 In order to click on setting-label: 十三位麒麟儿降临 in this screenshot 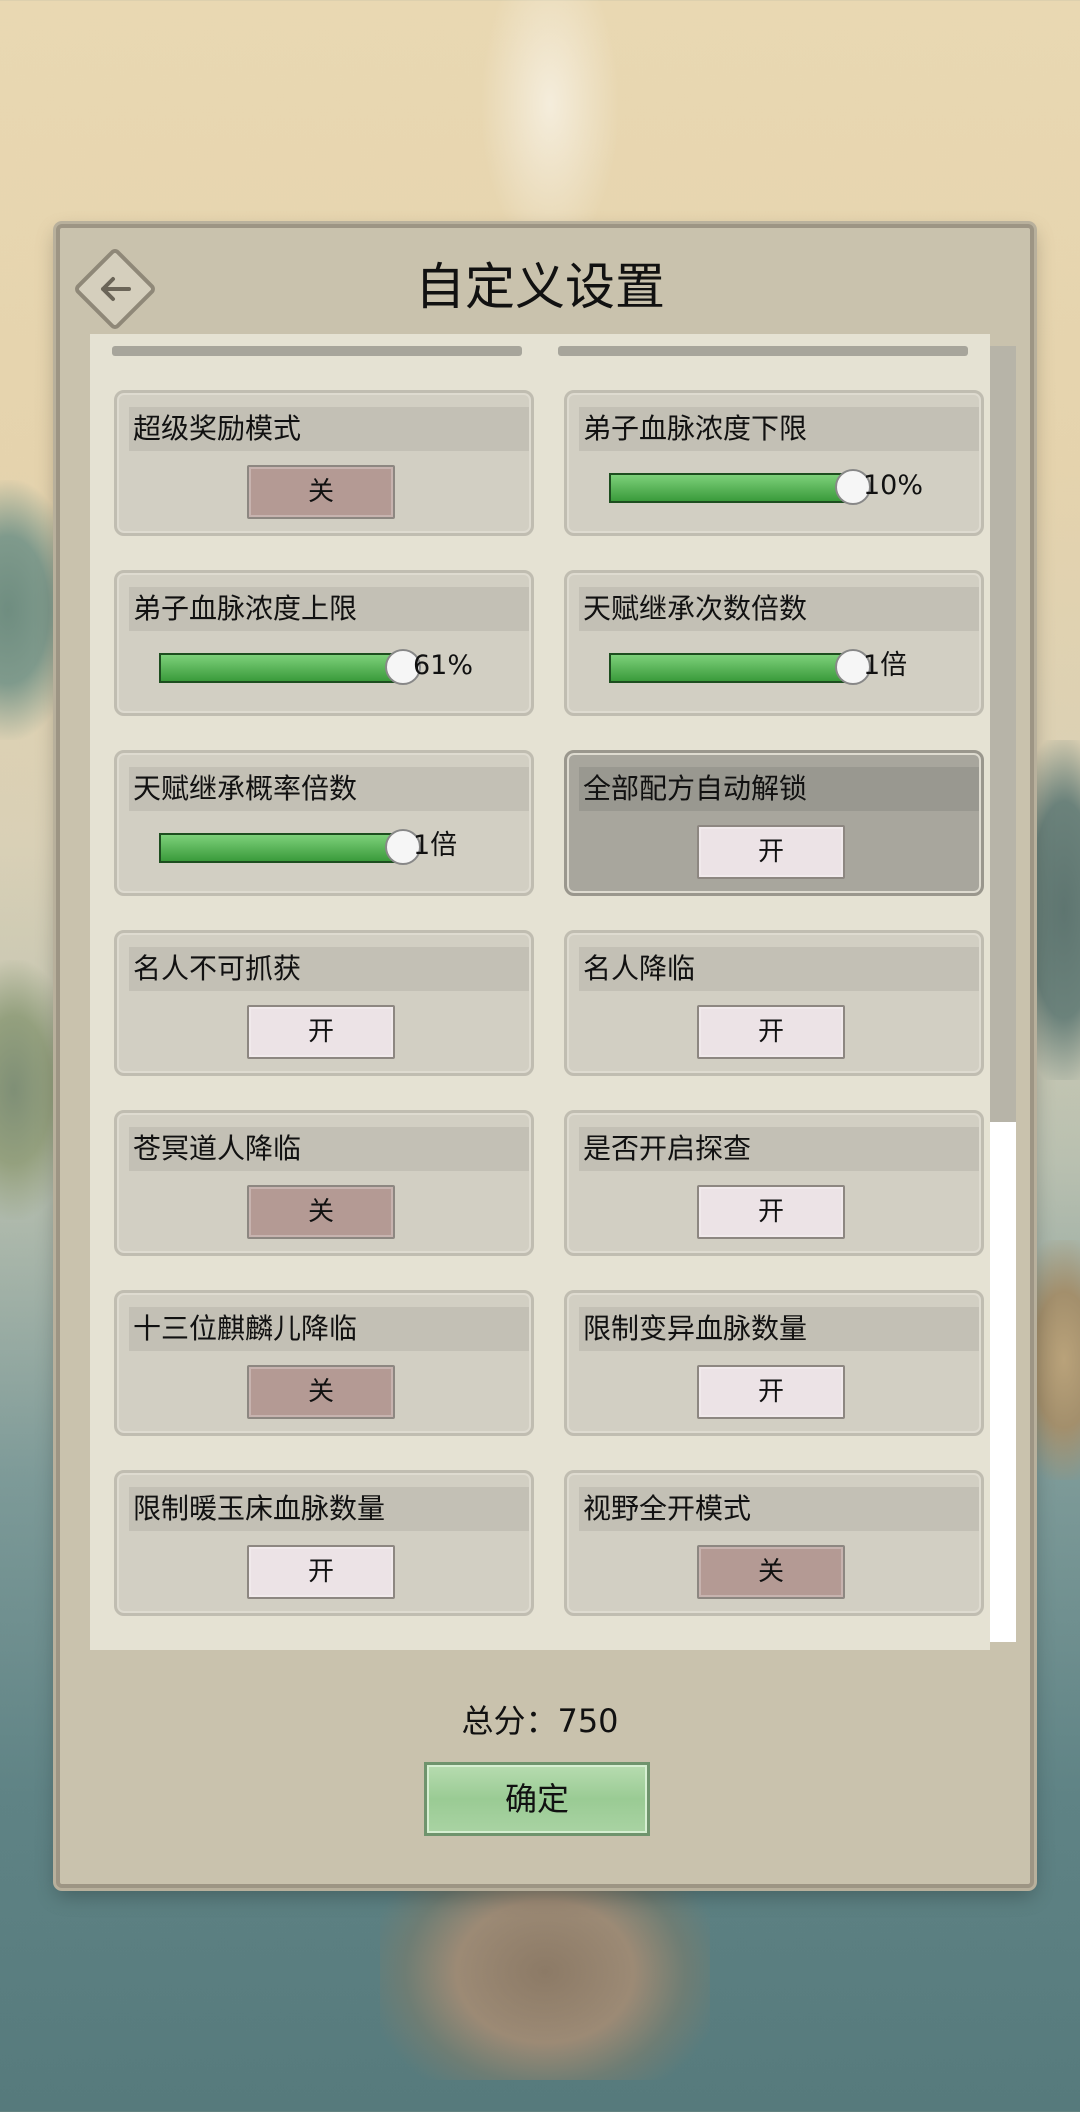, I will do `click(329, 1329)`.